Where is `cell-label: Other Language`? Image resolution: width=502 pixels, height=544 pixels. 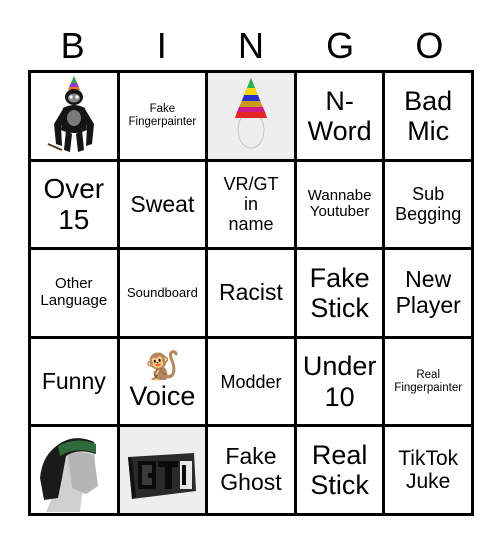 cell-label: Other Language is located at coordinates (74, 292).